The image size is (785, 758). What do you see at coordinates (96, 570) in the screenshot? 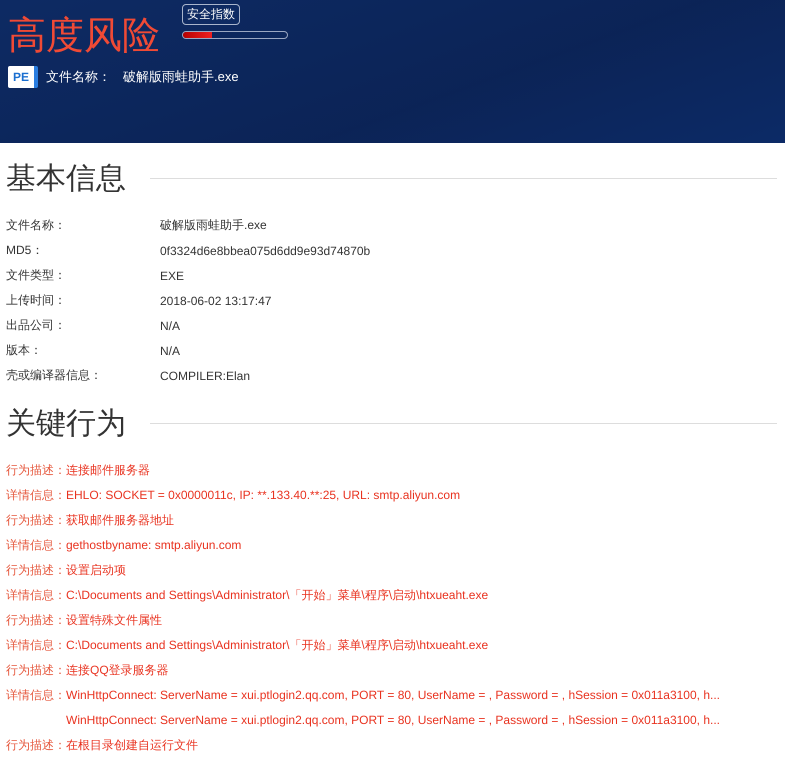
I see `behavior-value: 设置启动项` at bounding box center [96, 570].